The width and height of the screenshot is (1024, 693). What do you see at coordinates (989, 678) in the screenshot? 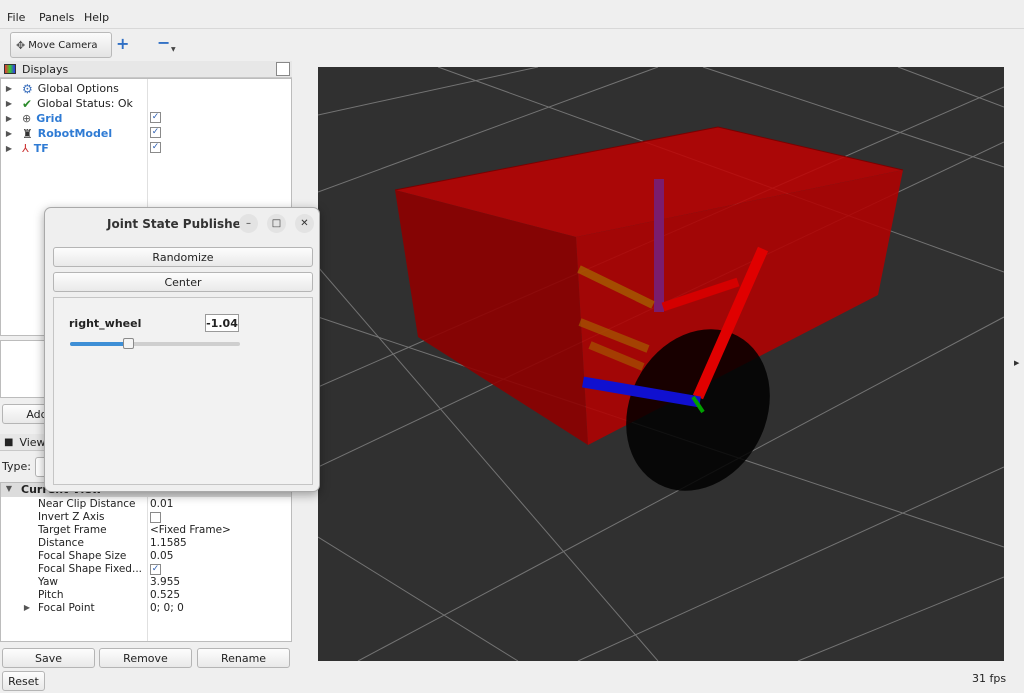
I see `fps-readout: 31 fps` at bounding box center [989, 678].